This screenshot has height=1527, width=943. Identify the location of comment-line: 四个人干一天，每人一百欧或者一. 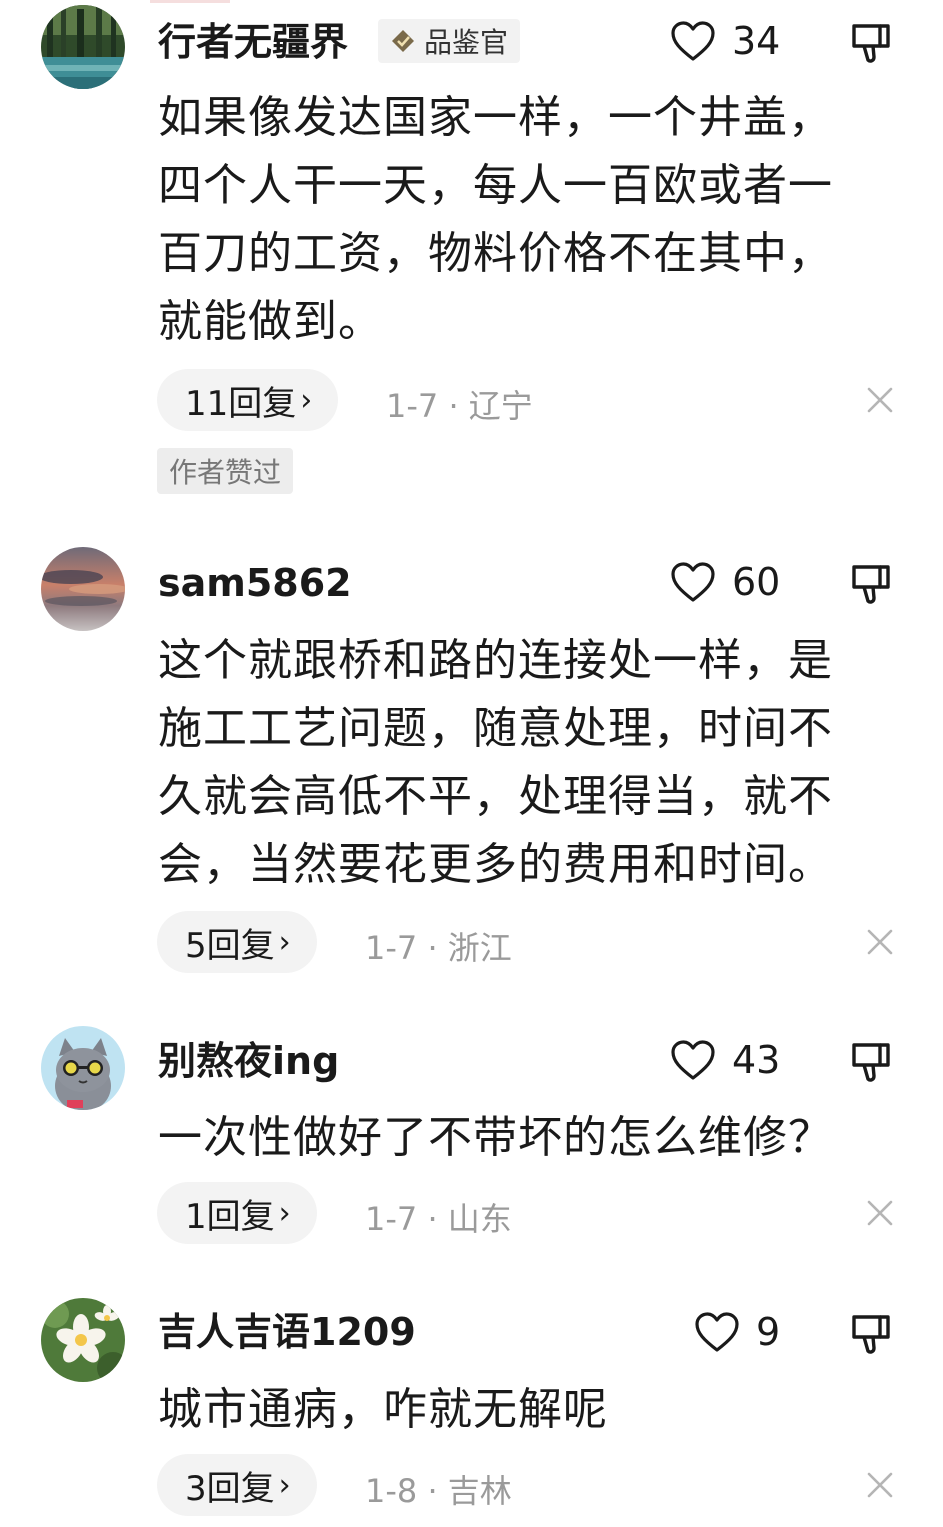
(495, 185).